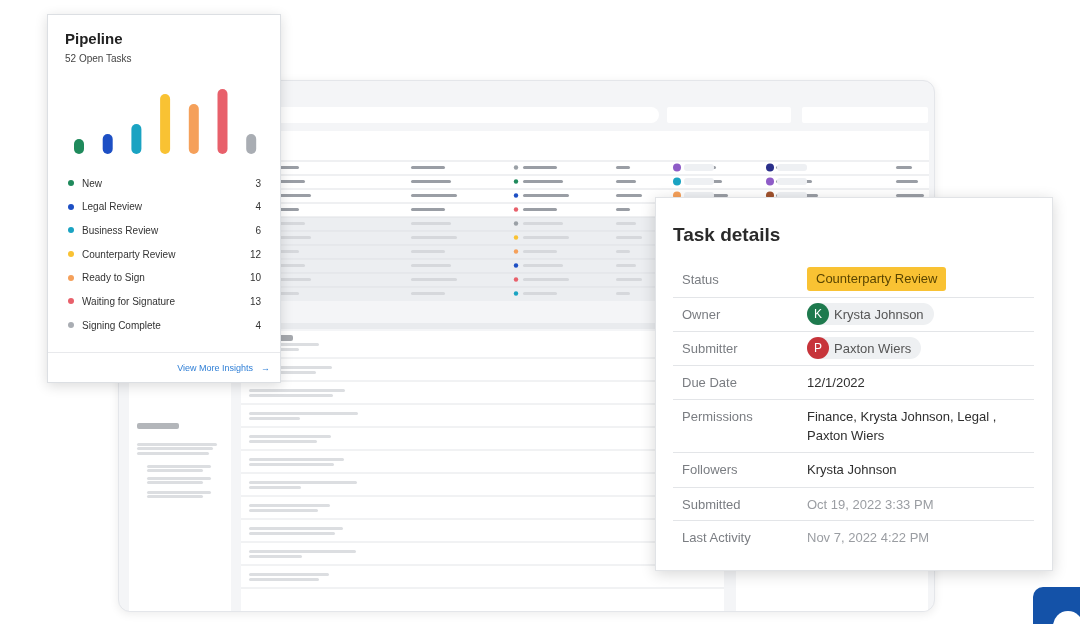  Describe the element at coordinates (709, 383) in the screenshot. I see `field-label: Due Date` at that location.